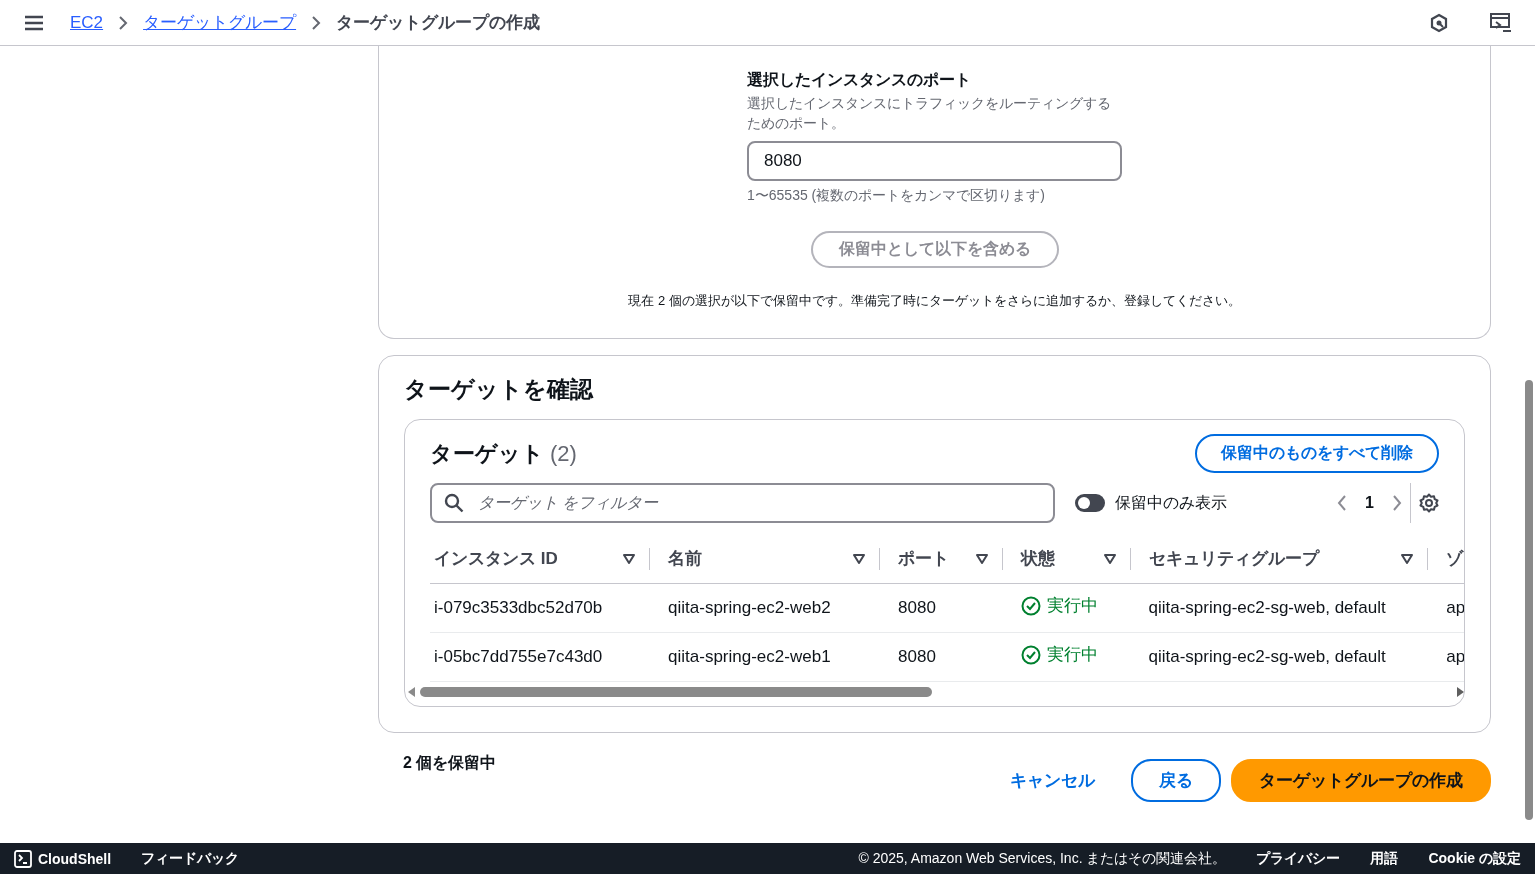 The image size is (1535, 874). I want to click on footer-link: プライバシー, so click(1298, 858).